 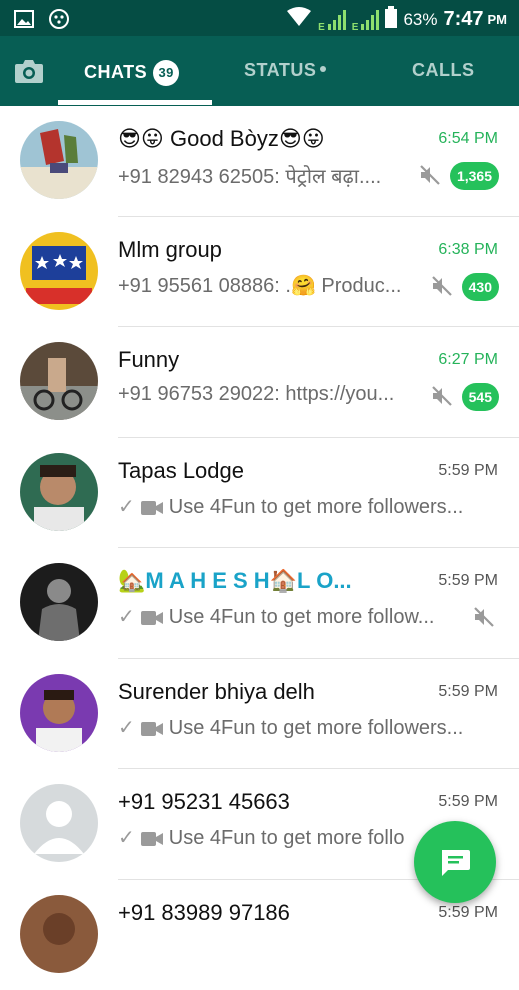 What do you see at coordinates (131, 73) in the screenshot?
I see `tab-chats: CHATS39` at bounding box center [131, 73].